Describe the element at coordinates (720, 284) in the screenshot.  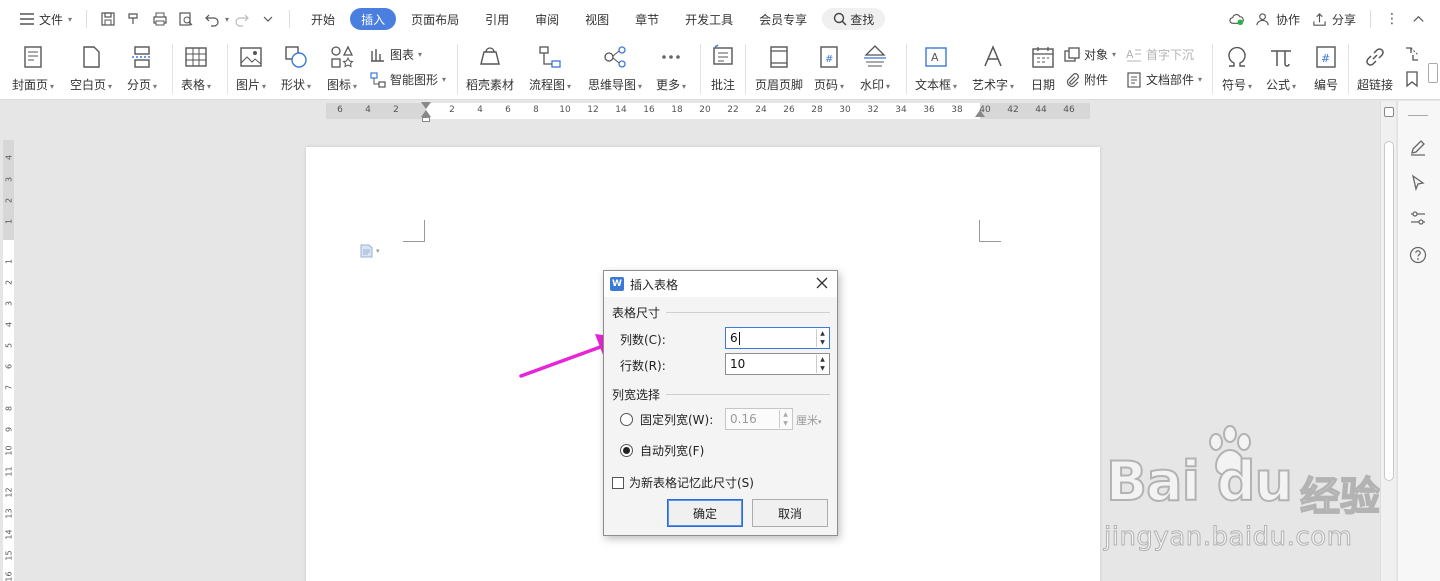
I see `dialog-title-bar: W 插入表格` at that location.